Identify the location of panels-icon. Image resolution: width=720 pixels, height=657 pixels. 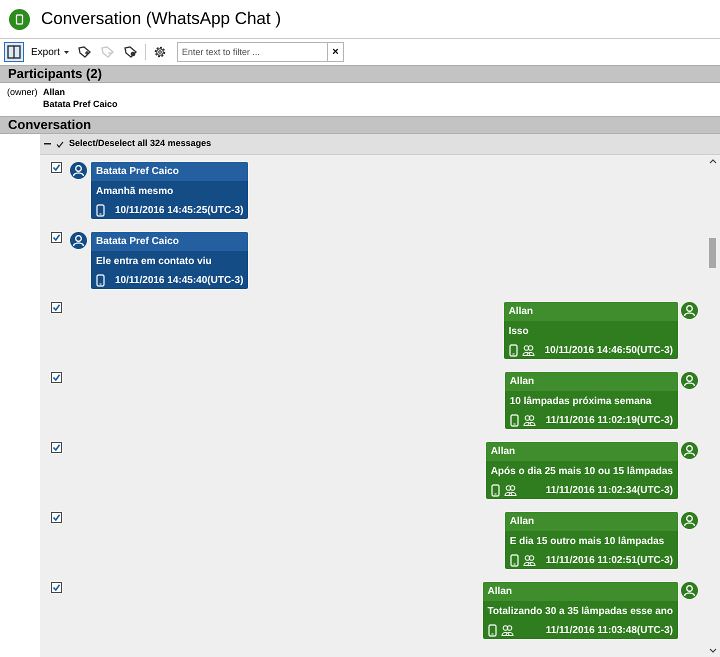
(14, 52).